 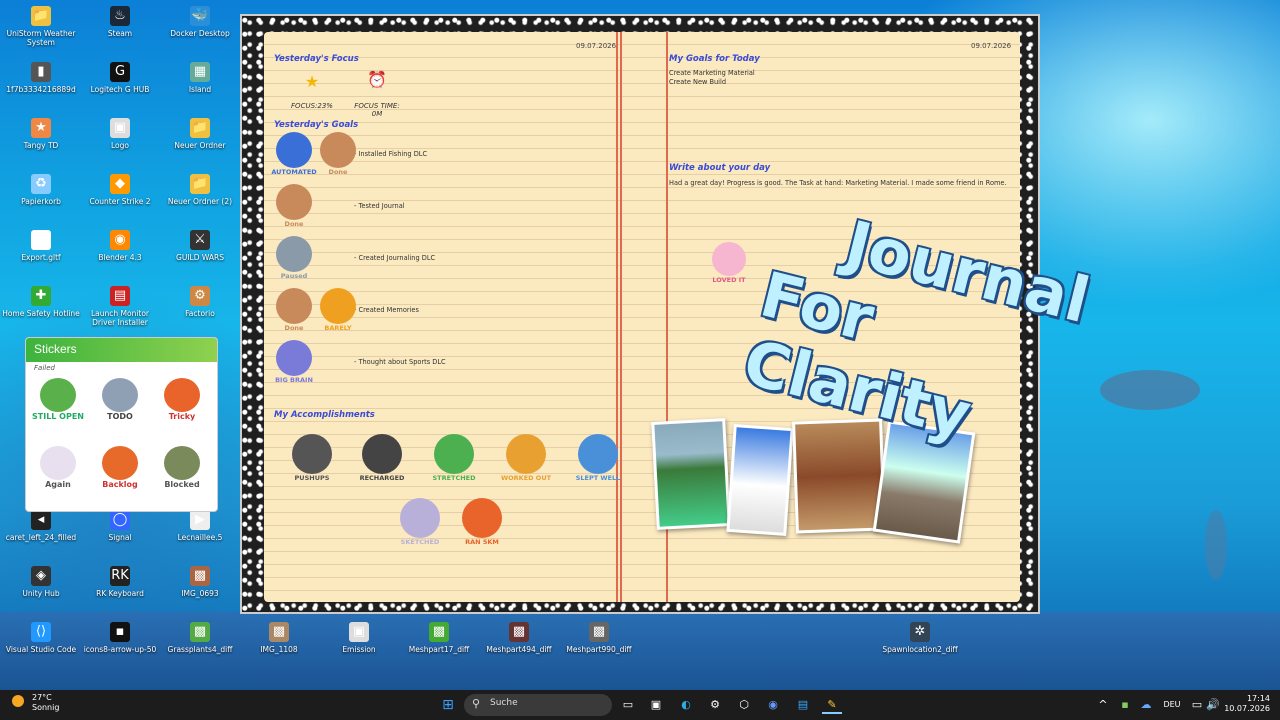 I want to click on desktop-app-icon: RK, so click(x=120, y=576).